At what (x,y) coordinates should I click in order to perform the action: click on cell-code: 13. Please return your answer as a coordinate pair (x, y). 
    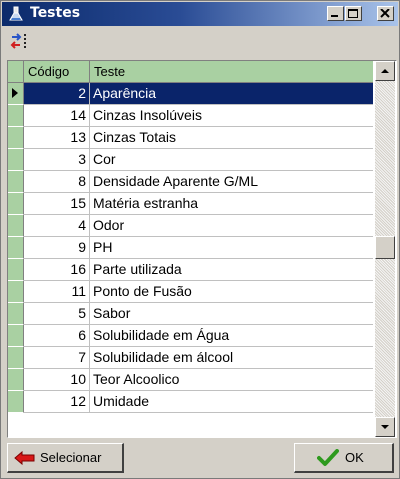
    Looking at the image, I should click on (57, 138).